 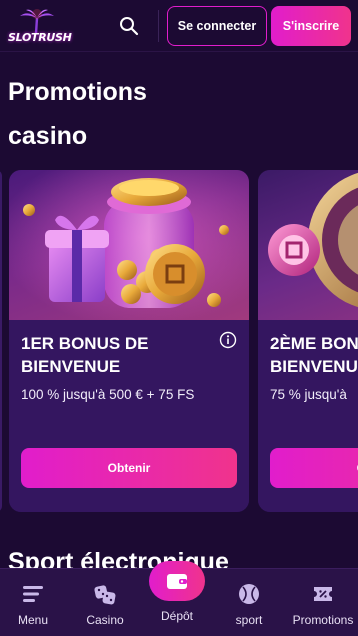 I want to click on nav-label-deposit: Dépôt, so click(x=177, y=616).